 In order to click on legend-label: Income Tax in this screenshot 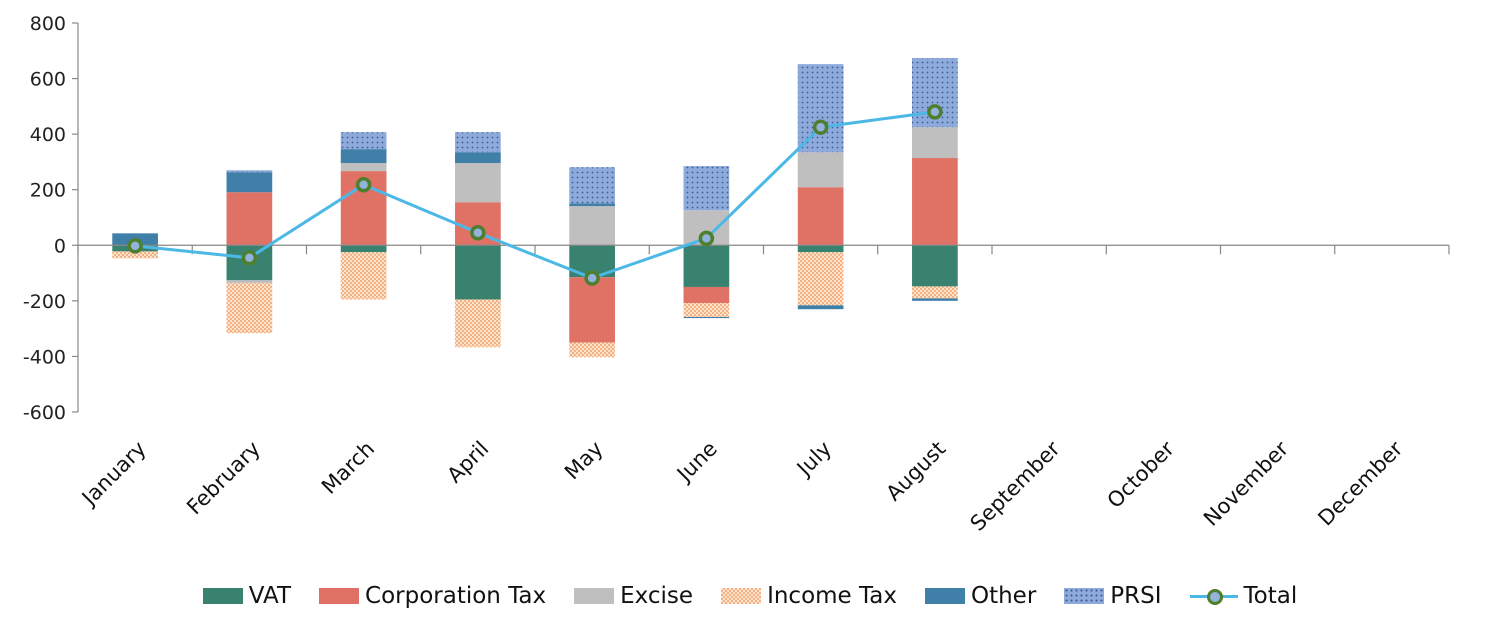, I will do `click(832, 596)`.